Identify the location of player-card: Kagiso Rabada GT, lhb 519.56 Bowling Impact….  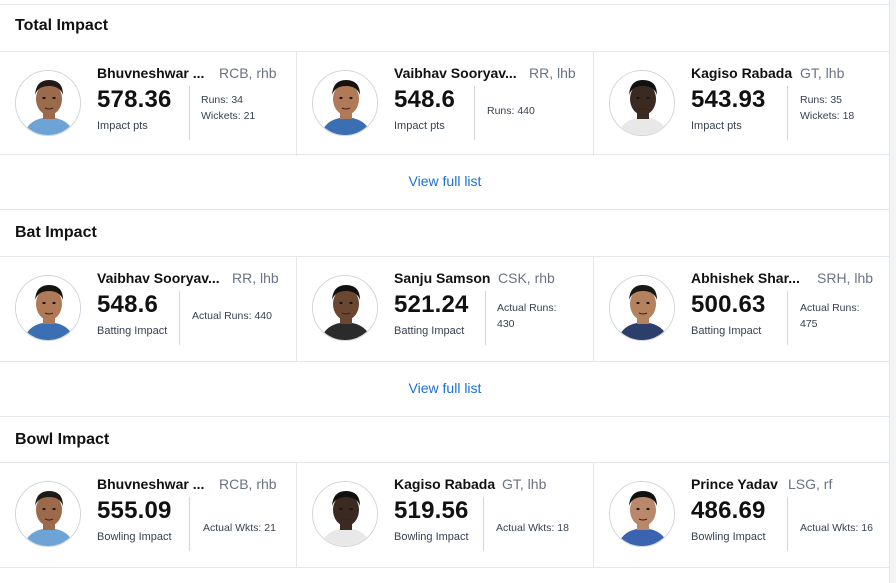
(445, 515).